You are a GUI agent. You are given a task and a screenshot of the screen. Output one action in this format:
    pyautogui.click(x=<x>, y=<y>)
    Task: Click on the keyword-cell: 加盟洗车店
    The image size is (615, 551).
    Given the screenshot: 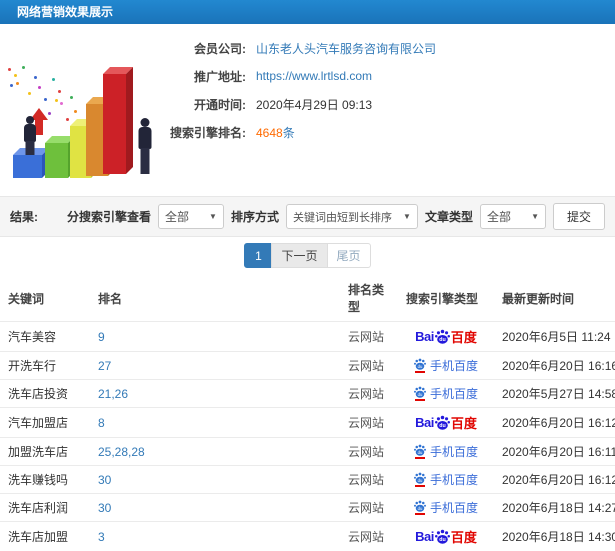 What is the action you would take?
    pyautogui.click(x=45, y=452)
    